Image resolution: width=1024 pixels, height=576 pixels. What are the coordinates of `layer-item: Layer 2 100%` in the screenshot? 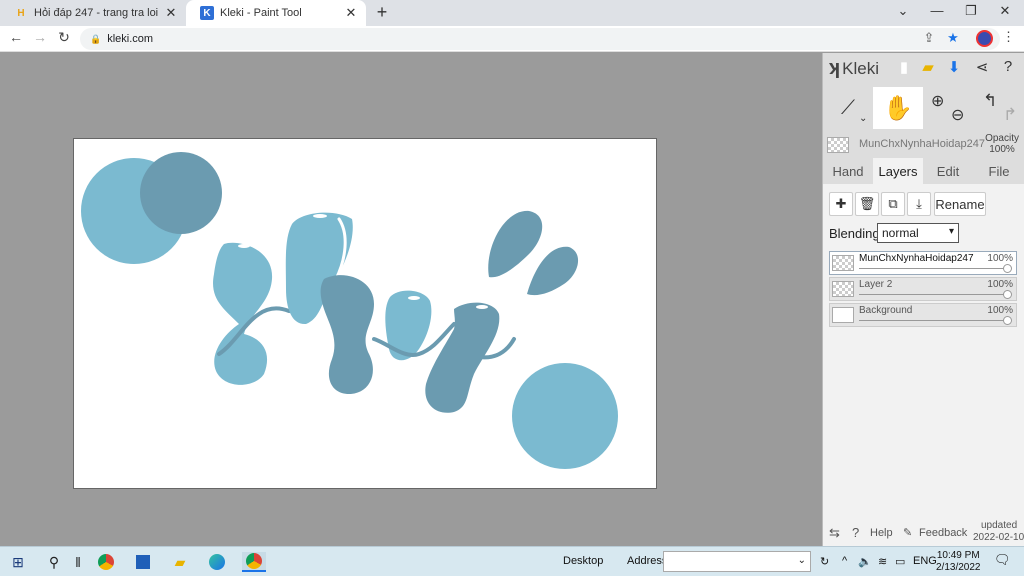 It's located at (923, 289).